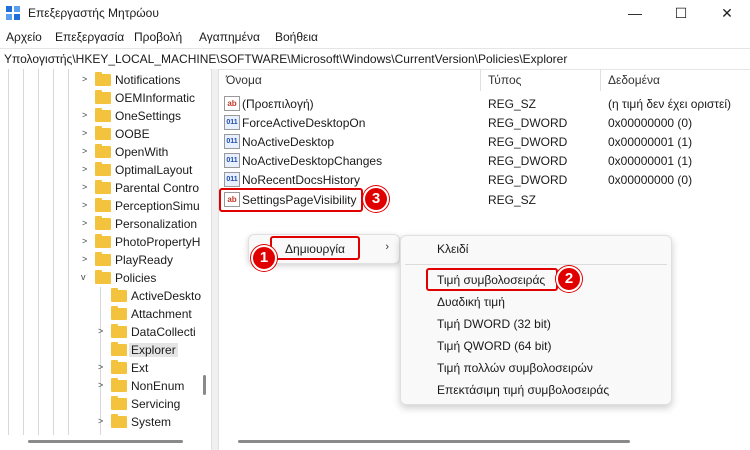  I want to click on tree-item-photopropertyhandler: > PhotoPropertyH, so click(105, 242).